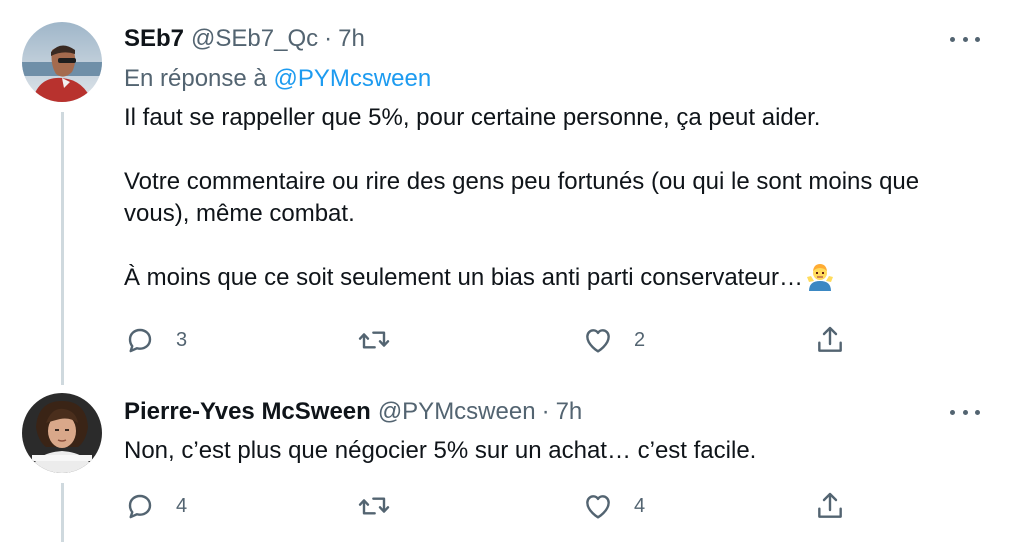 The width and height of the screenshot is (1012, 542). What do you see at coordinates (352, 78) in the screenshot?
I see `reply-mention-link: @PYMcsween` at bounding box center [352, 78].